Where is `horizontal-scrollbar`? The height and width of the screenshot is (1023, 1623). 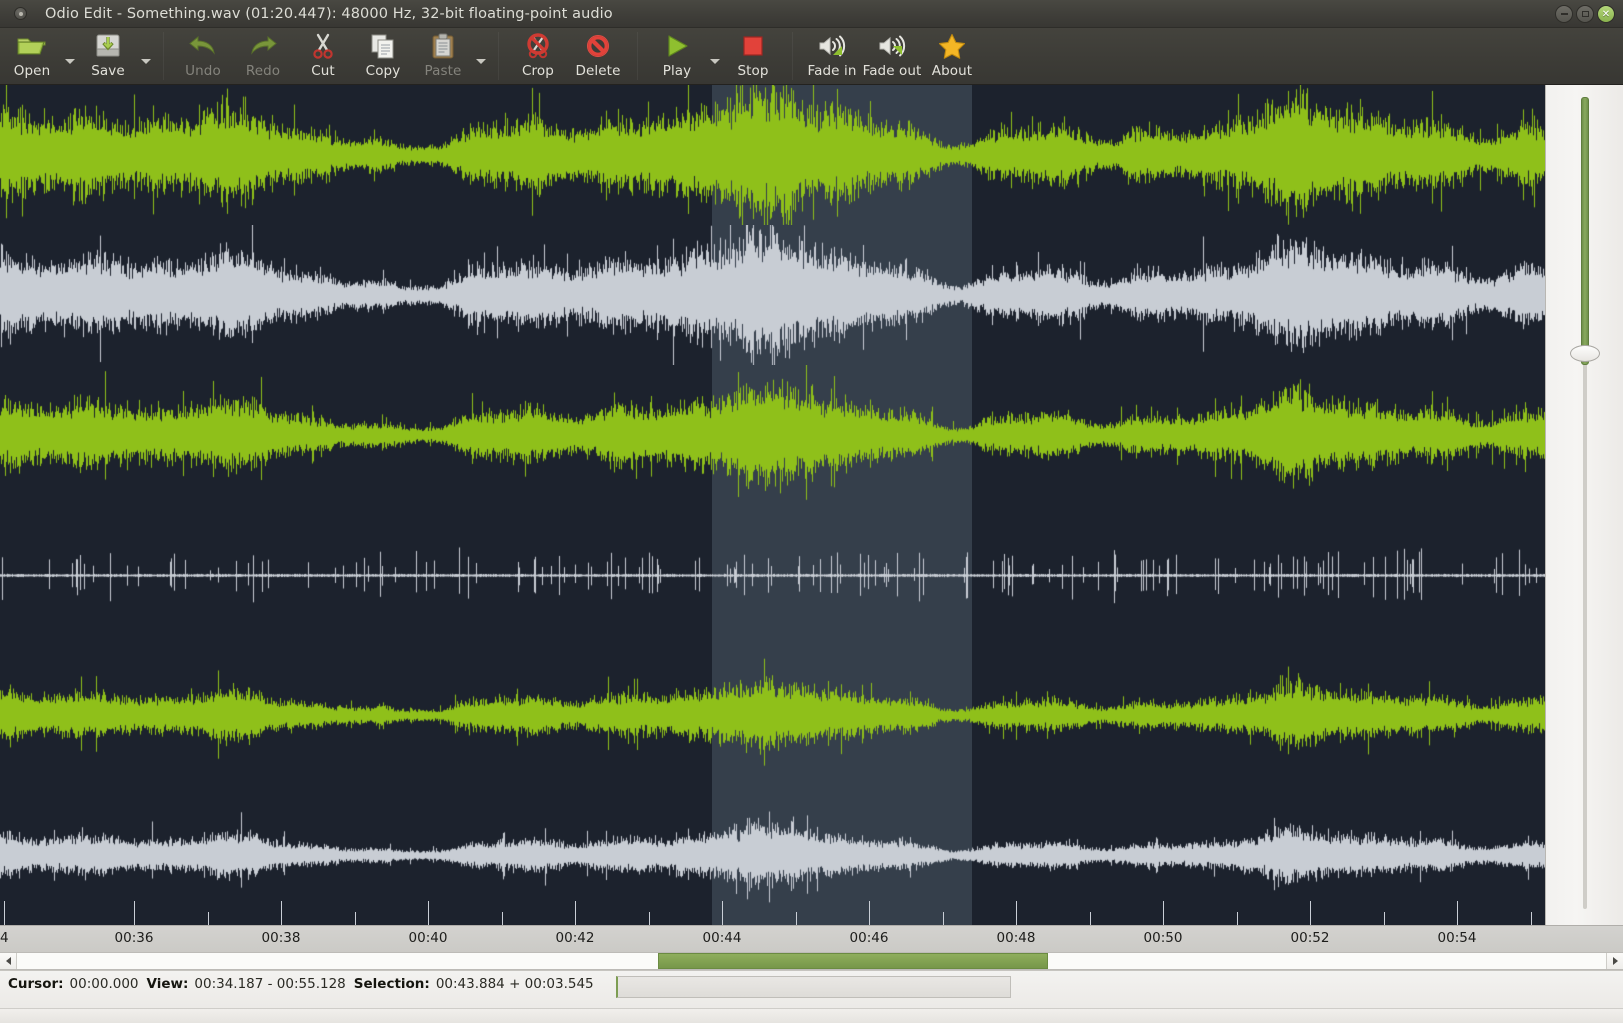
horizontal-scrollbar is located at coordinates (811, 961).